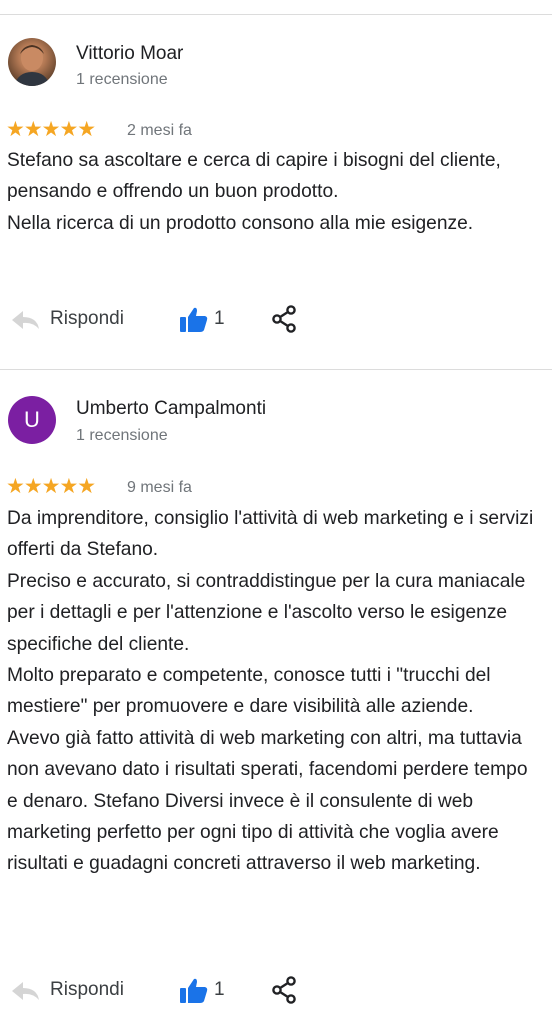 The image size is (552, 1024). I want to click on review-date: 9 mesi fa, so click(159, 487).